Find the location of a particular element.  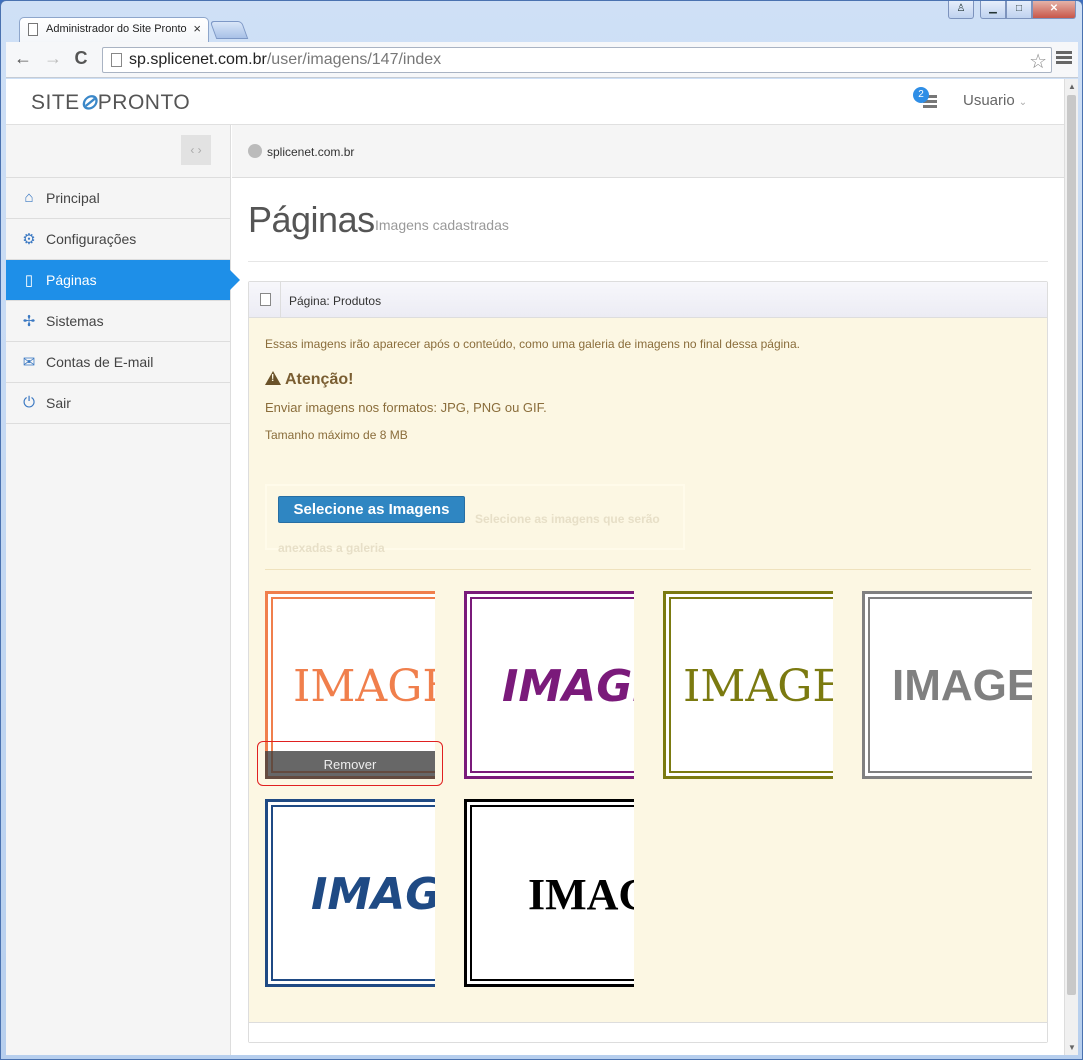

puzzle-icon: ✢ is located at coordinates (29, 321).